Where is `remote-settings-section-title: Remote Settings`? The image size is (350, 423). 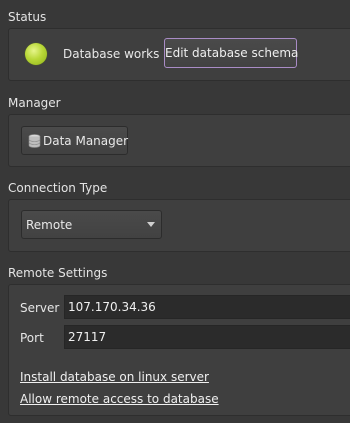
remote-settings-section-title: Remote Settings is located at coordinates (58, 273).